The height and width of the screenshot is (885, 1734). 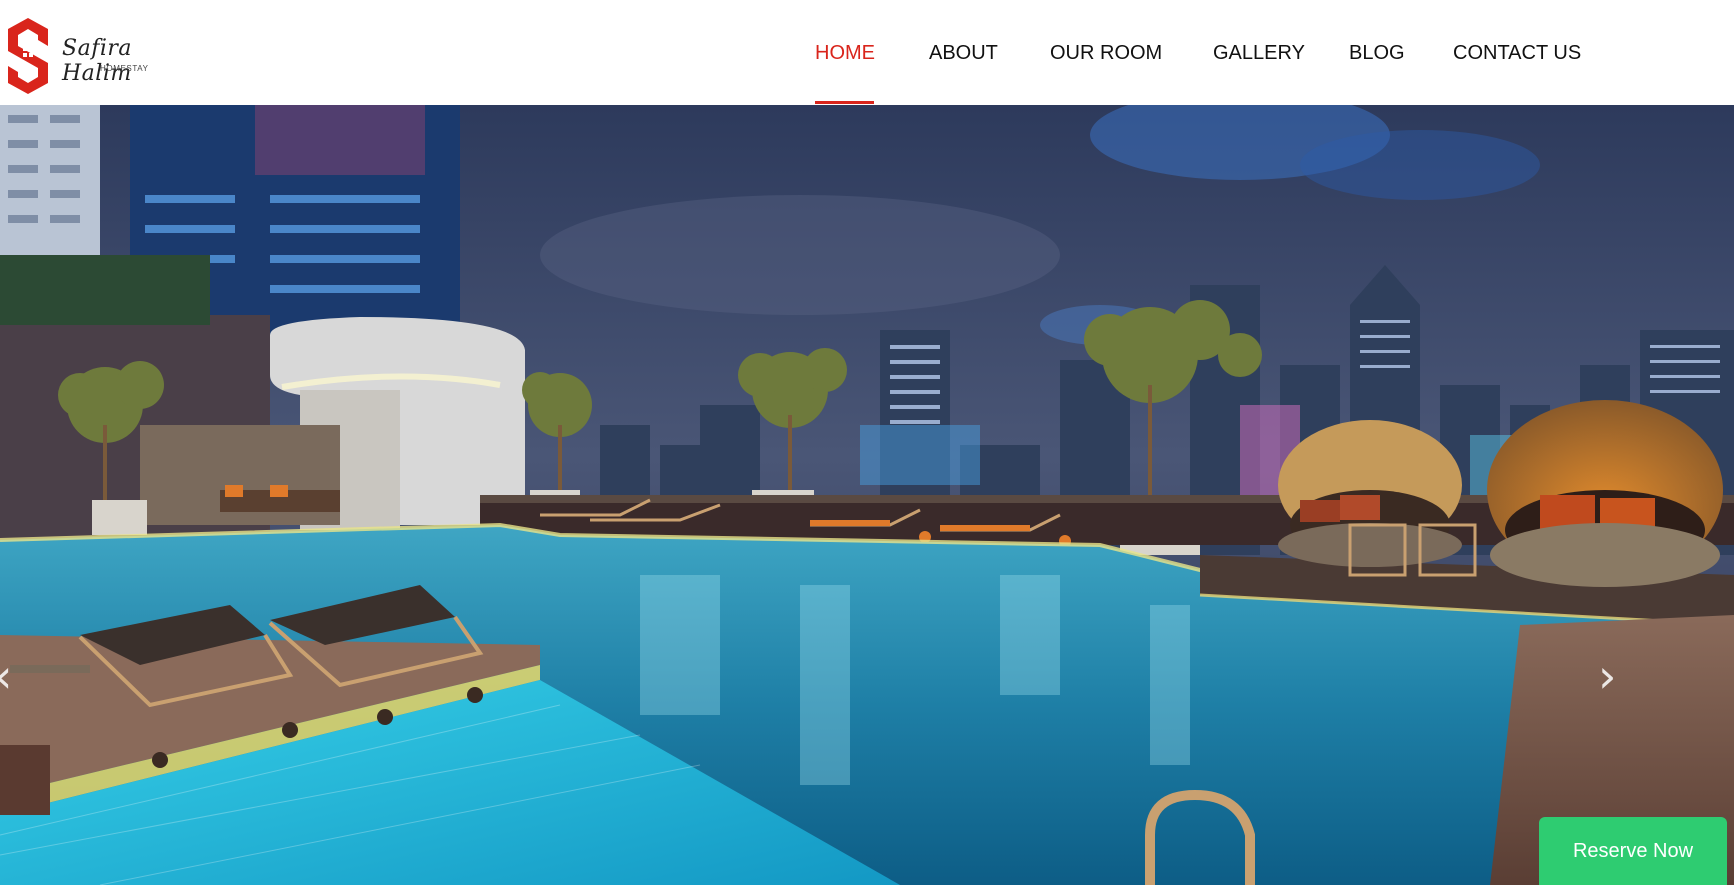 What do you see at coordinates (1633, 851) in the screenshot?
I see `reserve-now-button: Reserve Now` at bounding box center [1633, 851].